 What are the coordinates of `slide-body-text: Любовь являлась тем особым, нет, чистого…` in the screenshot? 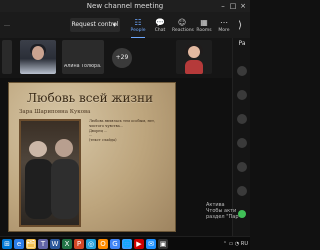 It's located at (122, 131).